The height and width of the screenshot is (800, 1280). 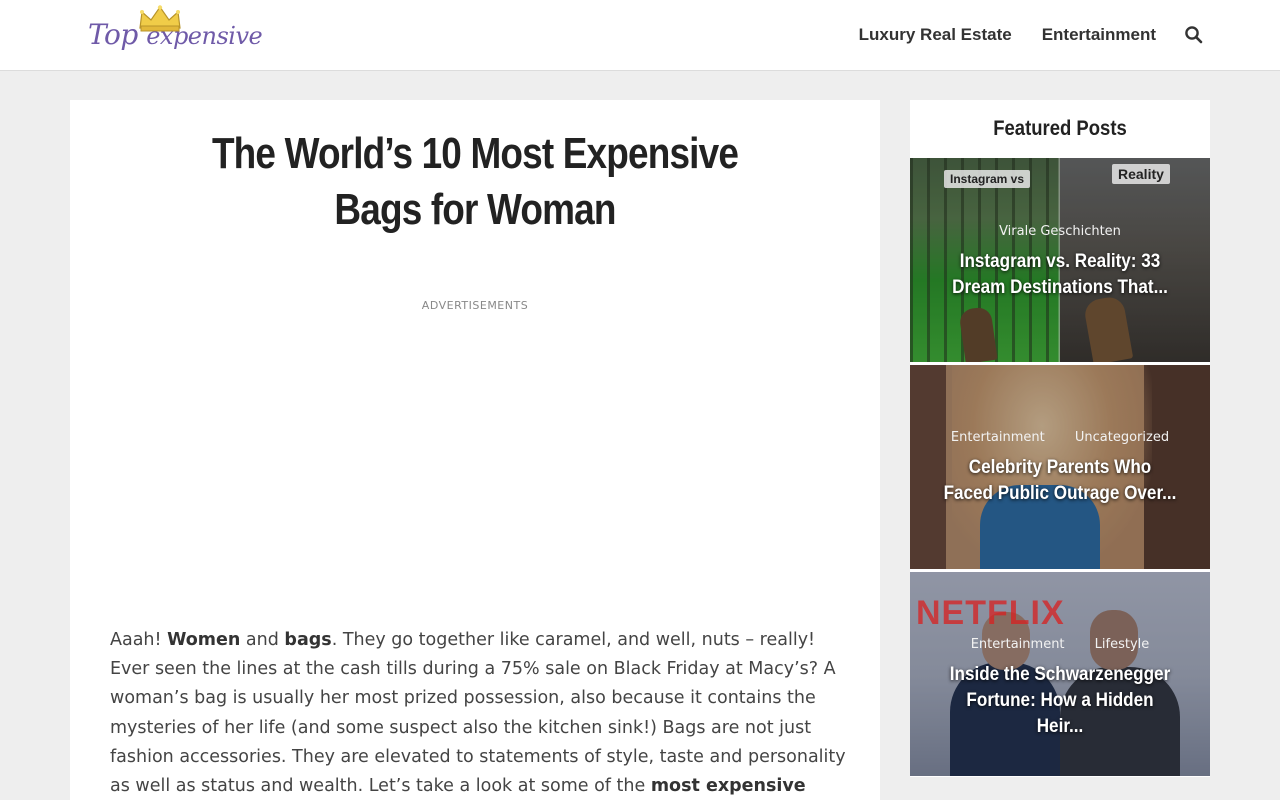 I want to click on image-tag: NETFLIX, so click(x=990, y=613).